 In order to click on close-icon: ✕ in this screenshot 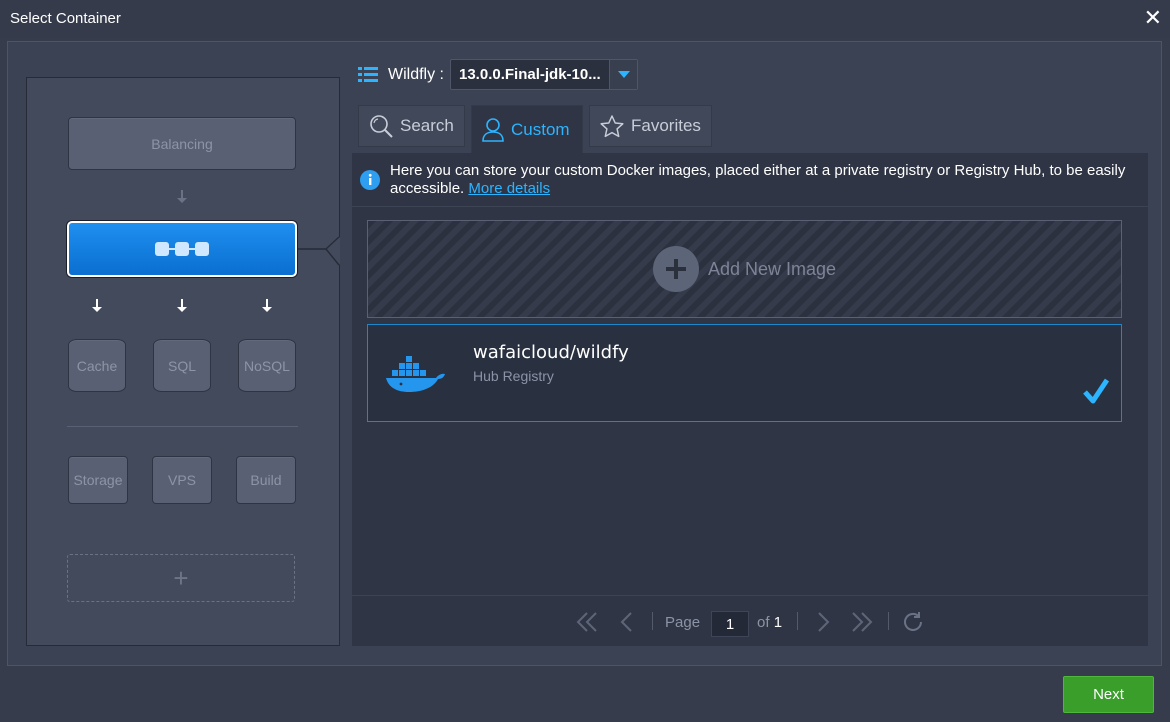, I will do `click(1153, 18)`.